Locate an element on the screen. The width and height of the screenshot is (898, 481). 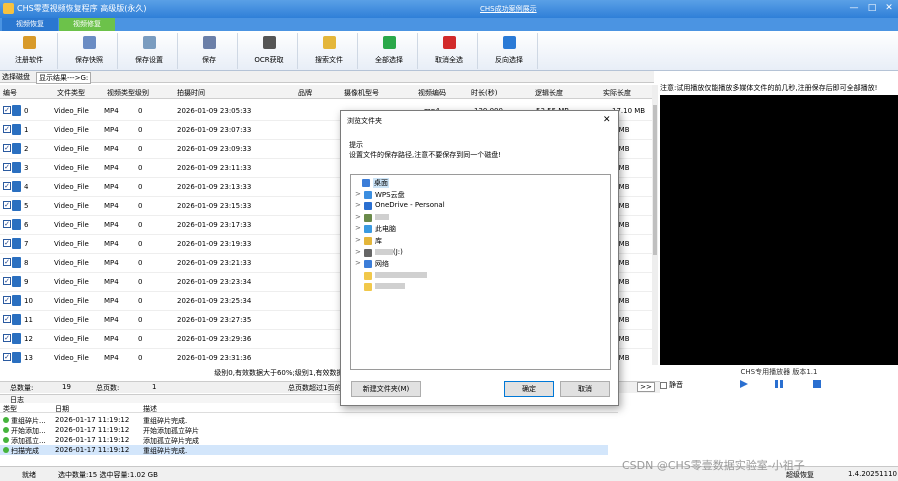
table-header: 编号 文件类型 视频类型 级别 拍摄时间 品牌 摄像机型号 视频编码 时长(秒) 逻辑长度 实际长度 is located at coordinates (327, 92).